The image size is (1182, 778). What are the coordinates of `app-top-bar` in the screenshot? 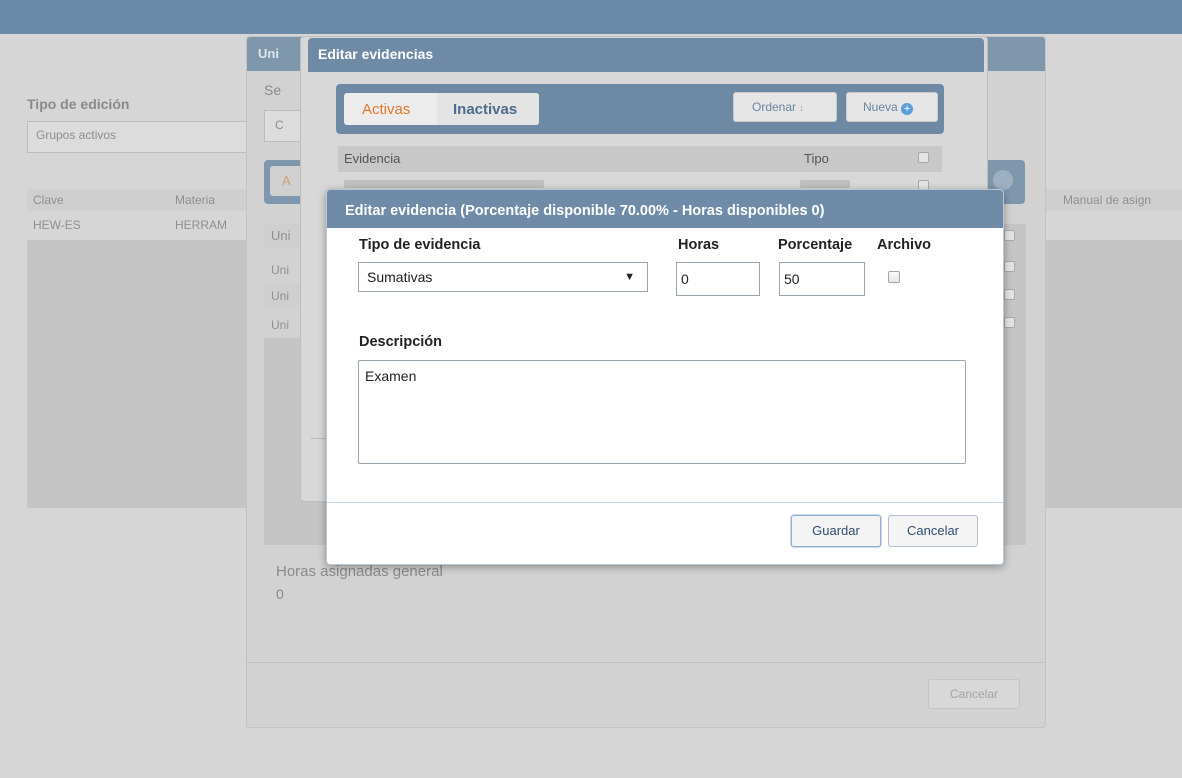 It's located at (591, 17).